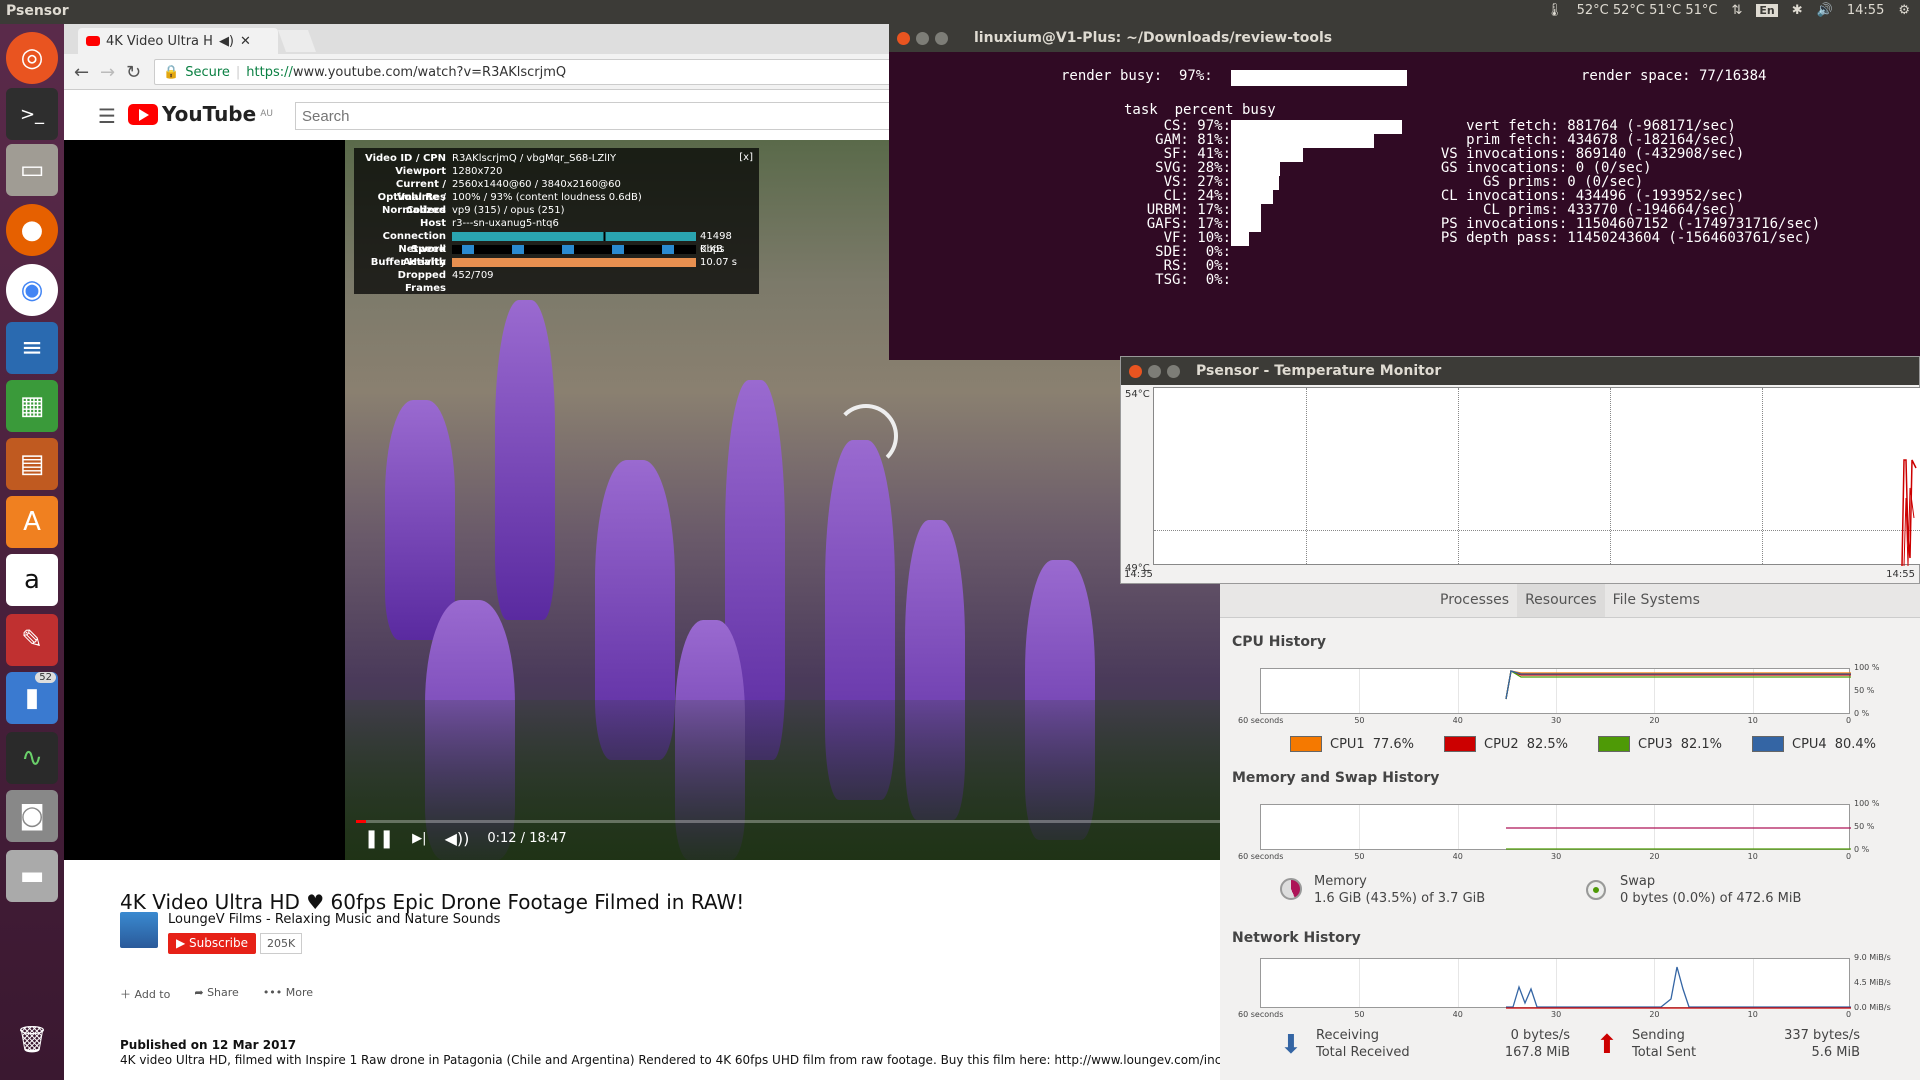  What do you see at coordinates (746, 157) in the screenshot?
I see `stats-close-button: [x]` at bounding box center [746, 157].